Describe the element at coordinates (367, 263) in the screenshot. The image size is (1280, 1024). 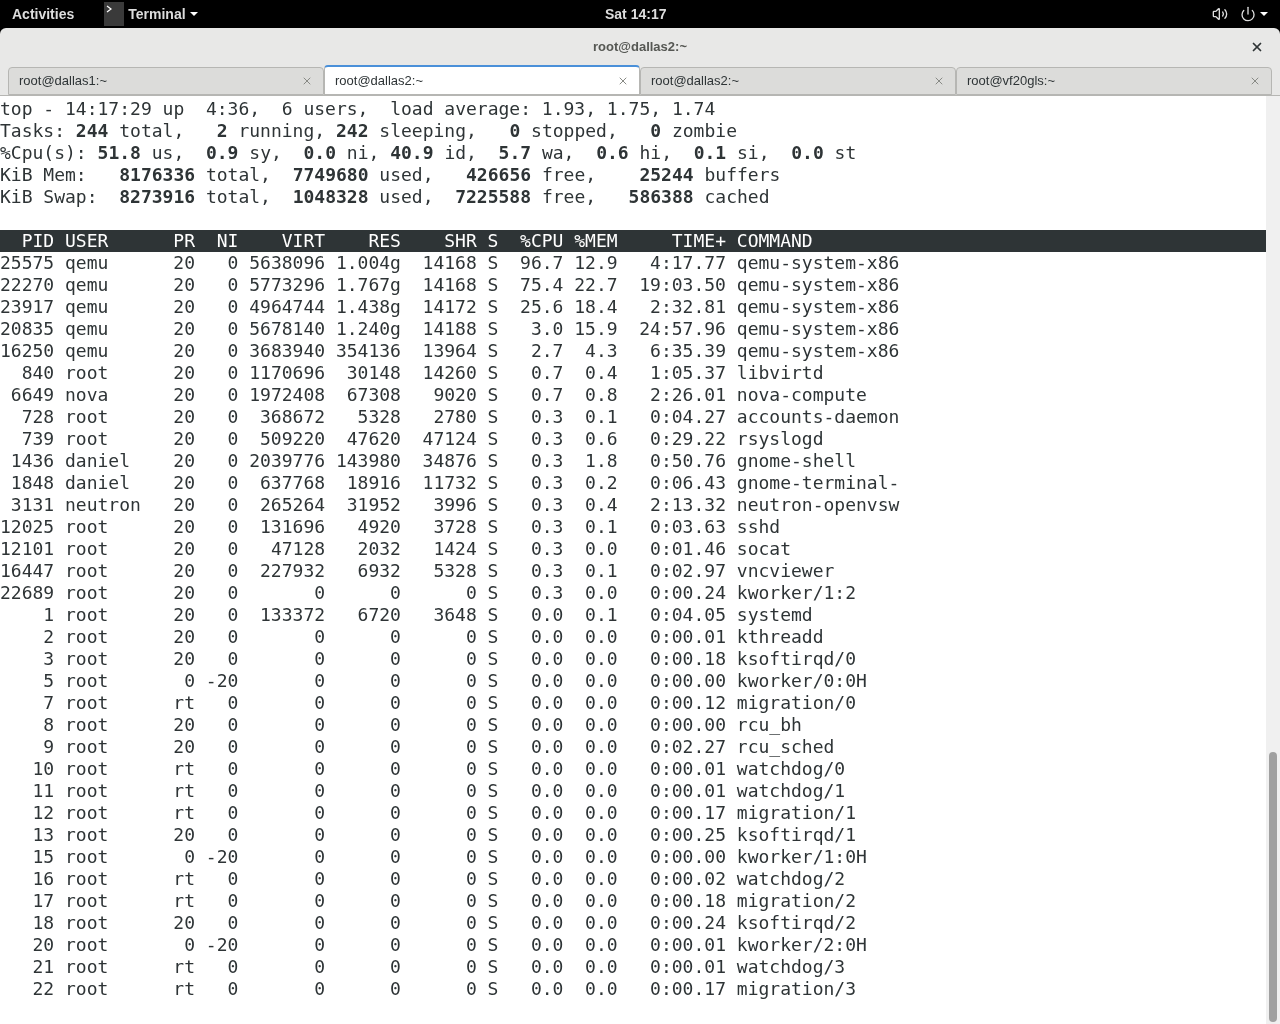
I see `table-cell-text: 1.004g` at that location.